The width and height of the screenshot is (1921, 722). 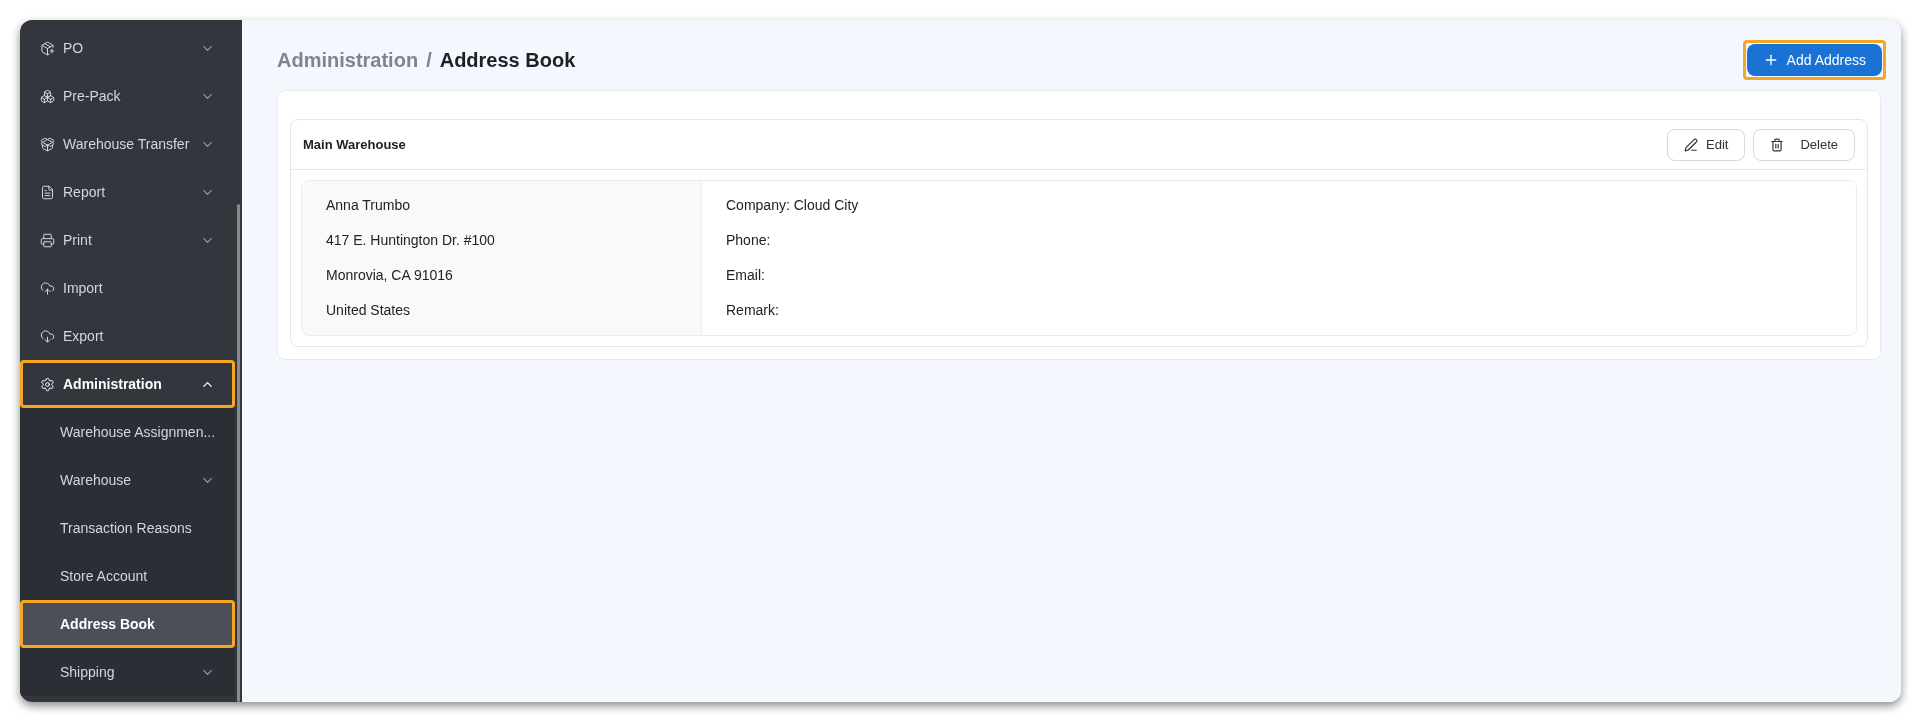 I want to click on sidebar-item: Print, so click(x=128, y=240).